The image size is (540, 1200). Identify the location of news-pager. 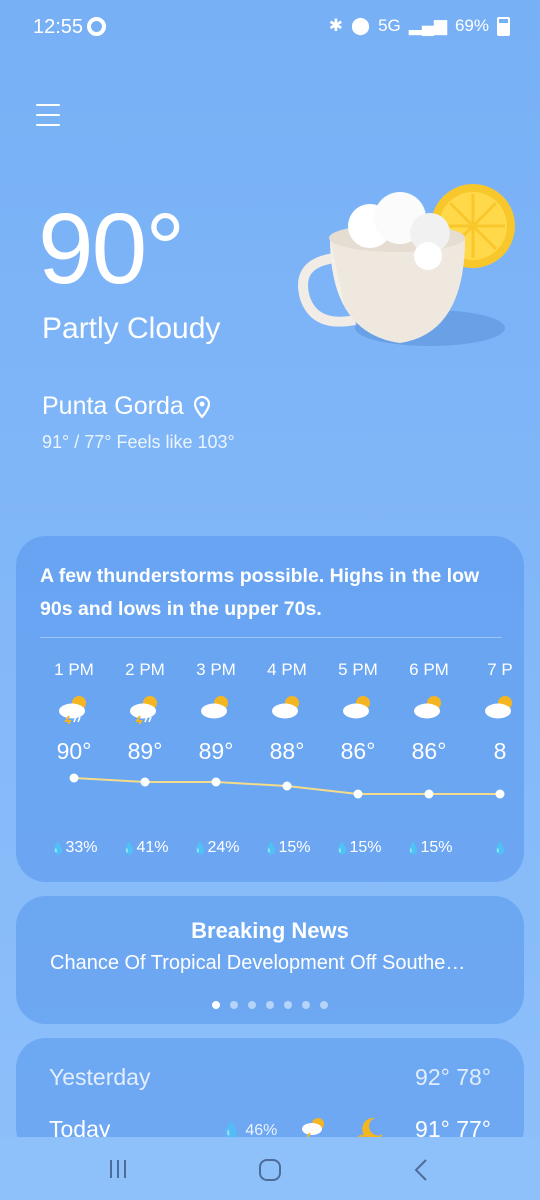
(270, 1005).